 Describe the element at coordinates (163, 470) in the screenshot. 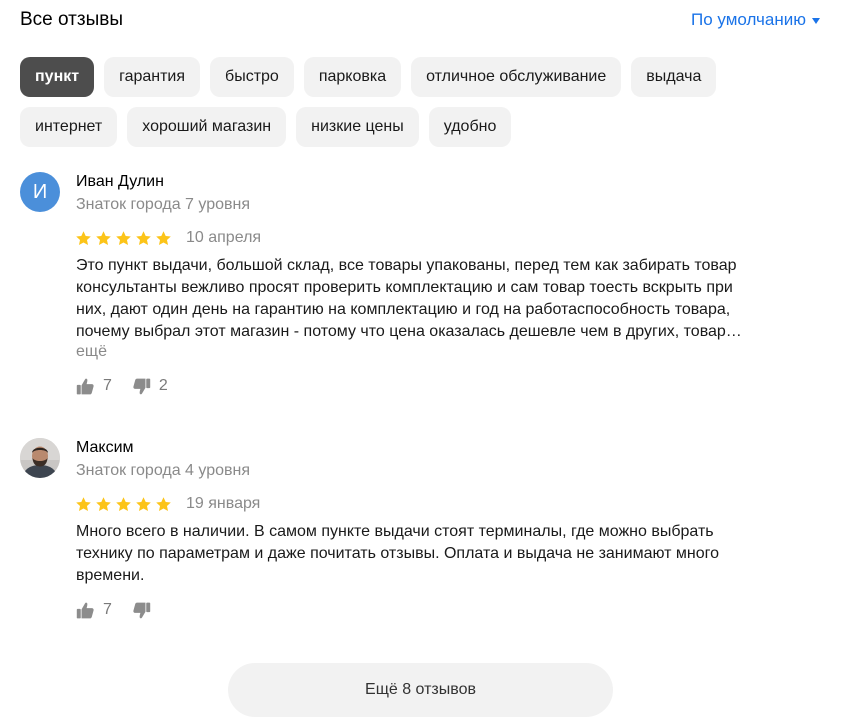

I see `author-level: Знаток города 4 уровня` at that location.